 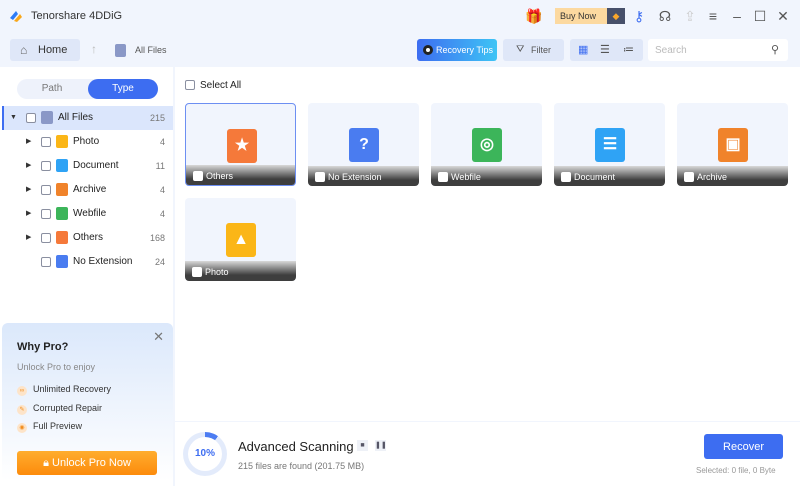 What do you see at coordinates (53, 50) in the screenshot?
I see `home-label: Home` at bounding box center [53, 50].